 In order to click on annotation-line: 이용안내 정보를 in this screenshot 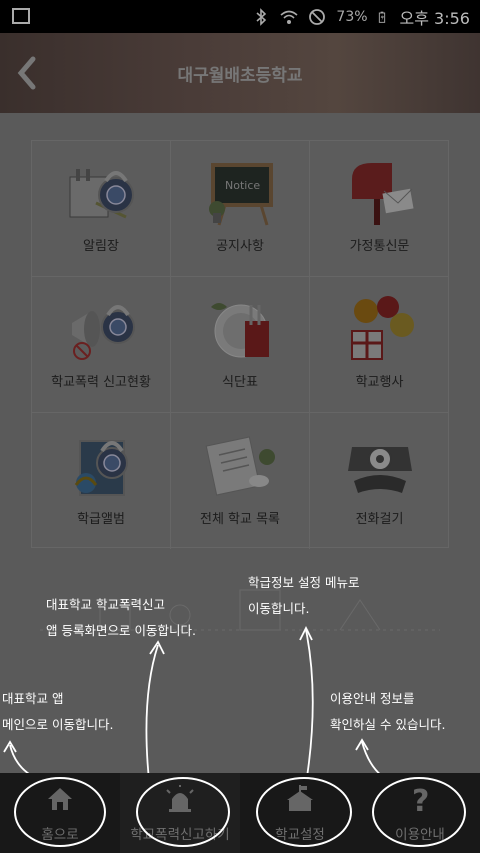, I will do `click(372, 698)`.